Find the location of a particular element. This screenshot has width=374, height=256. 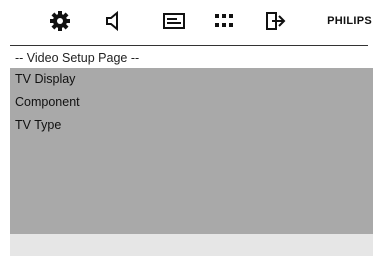

menu-item-tv-type: TV Type is located at coordinates (38, 125).